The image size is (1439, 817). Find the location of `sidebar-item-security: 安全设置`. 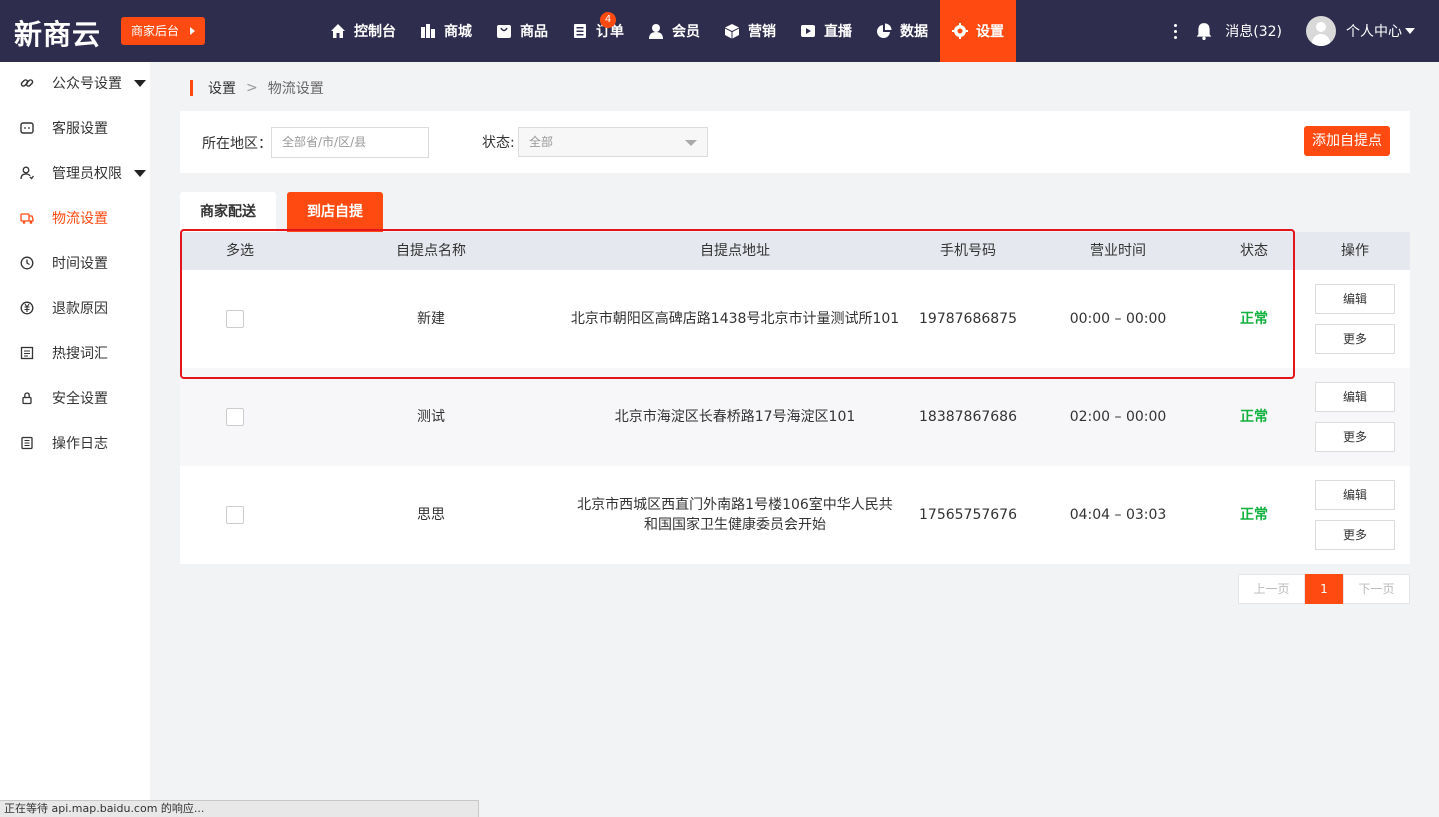

sidebar-item-security: 安全设置 is located at coordinates (75, 398).